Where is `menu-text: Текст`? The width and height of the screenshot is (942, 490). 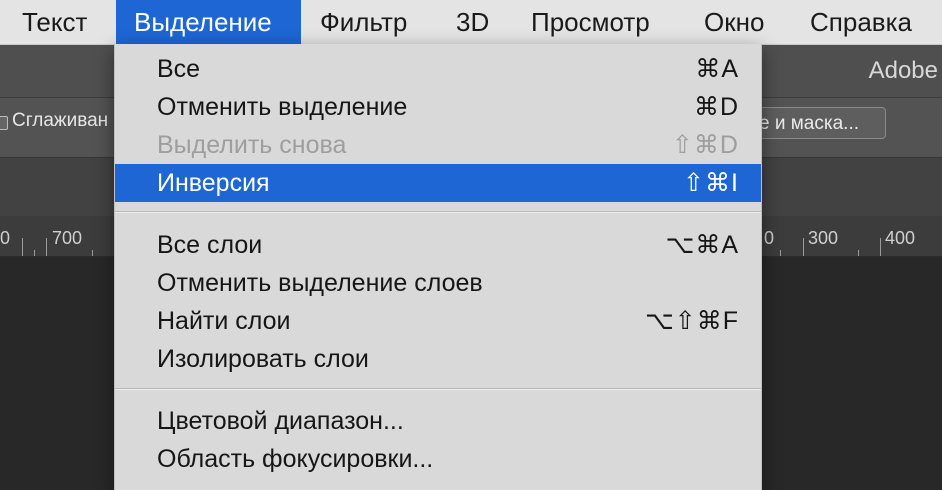 menu-text: Текст is located at coordinates (54, 22).